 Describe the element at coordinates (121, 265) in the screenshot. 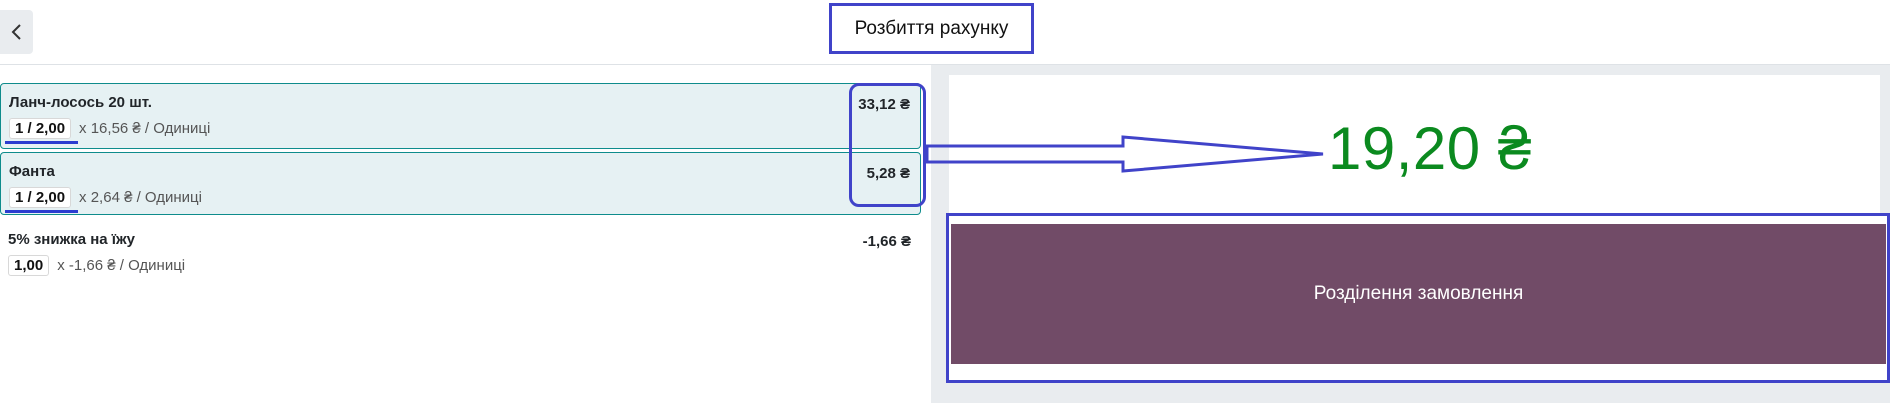

I see `line-unit-info: x -1,66 ₴ / Одиниці` at that location.